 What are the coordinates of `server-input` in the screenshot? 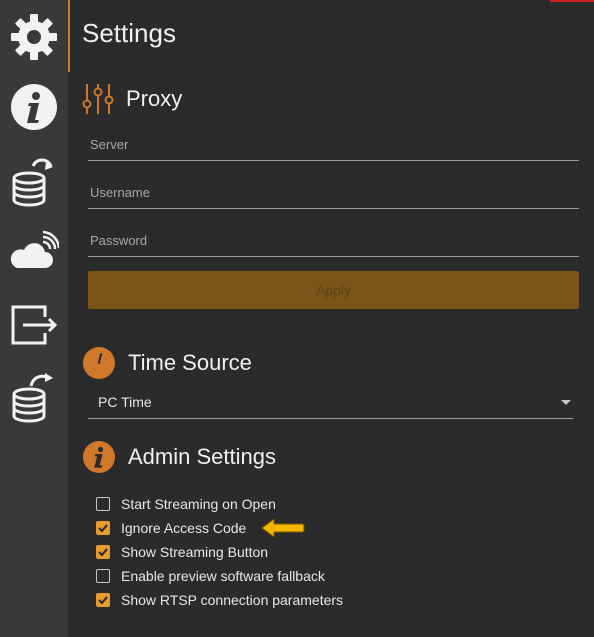 It's located at (333, 144).